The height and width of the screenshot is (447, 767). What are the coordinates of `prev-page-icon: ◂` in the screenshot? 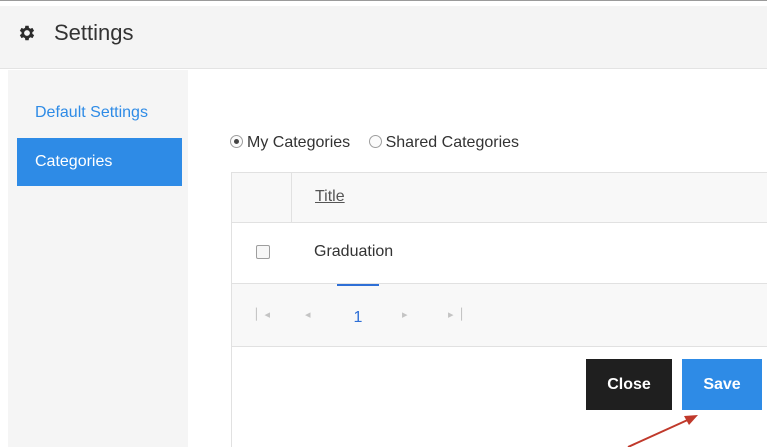 It's located at (308, 315).